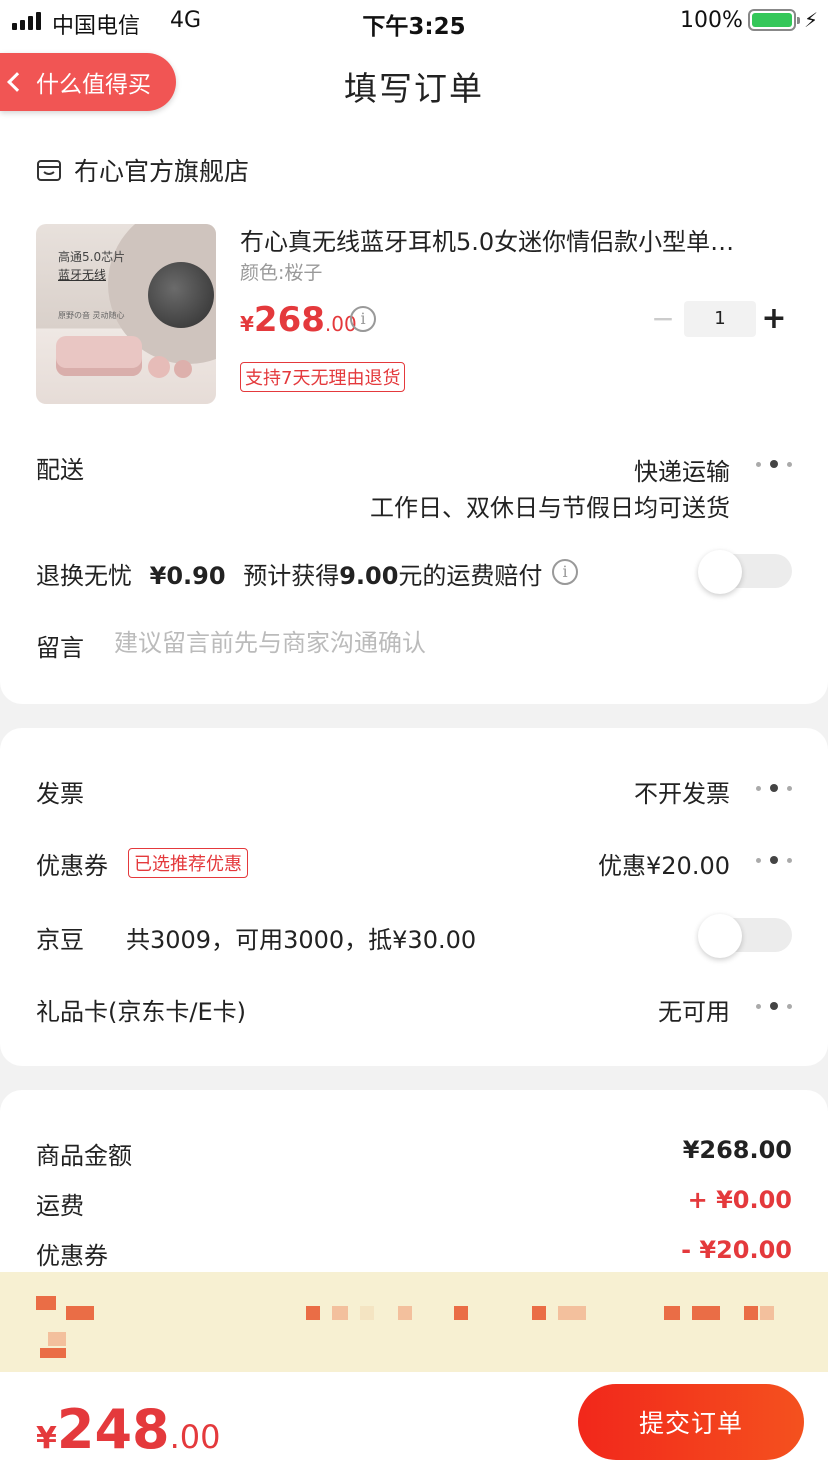  I want to click on quantity-stepper: − 1 +, so click(720, 319).